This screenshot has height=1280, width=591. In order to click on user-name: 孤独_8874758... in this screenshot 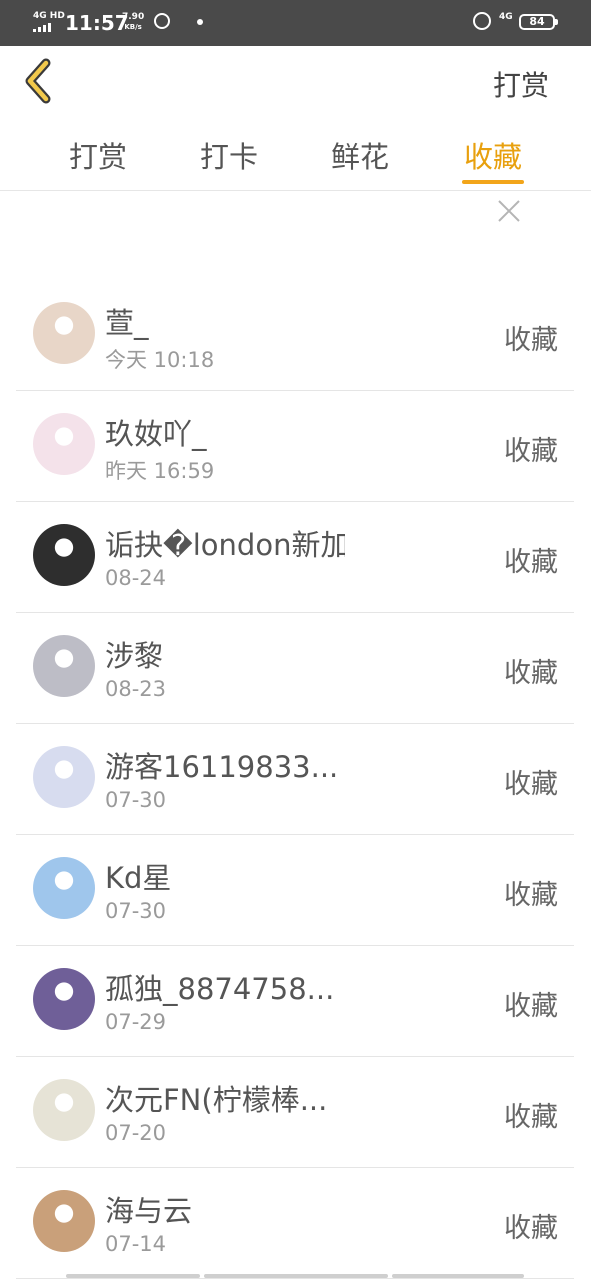, I will do `click(220, 989)`.